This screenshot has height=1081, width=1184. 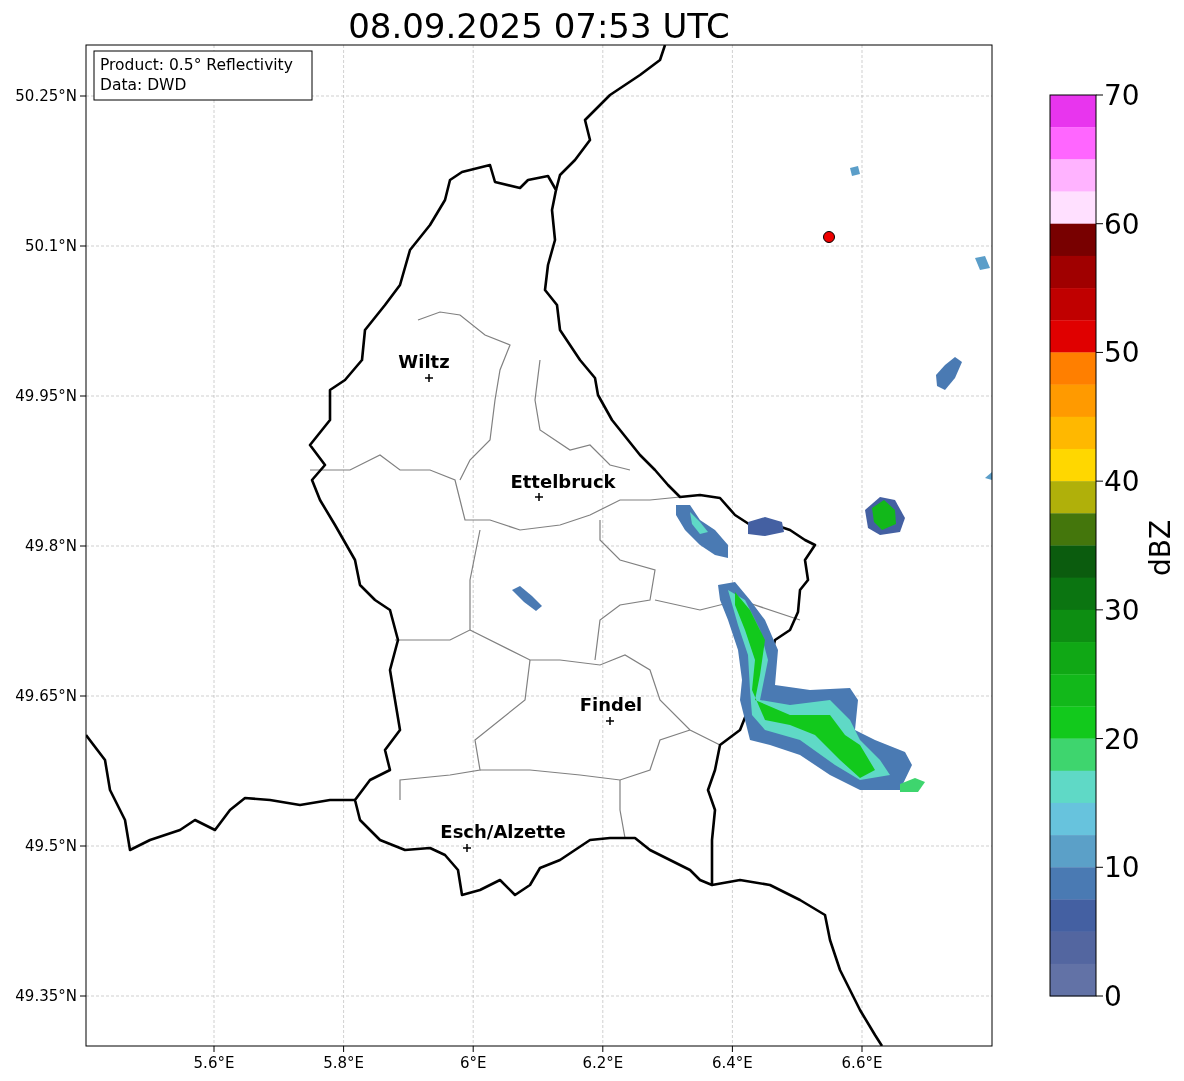 What do you see at coordinates (50, 246) in the screenshot?
I see `latitude-label: 50.1°N` at bounding box center [50, 246].